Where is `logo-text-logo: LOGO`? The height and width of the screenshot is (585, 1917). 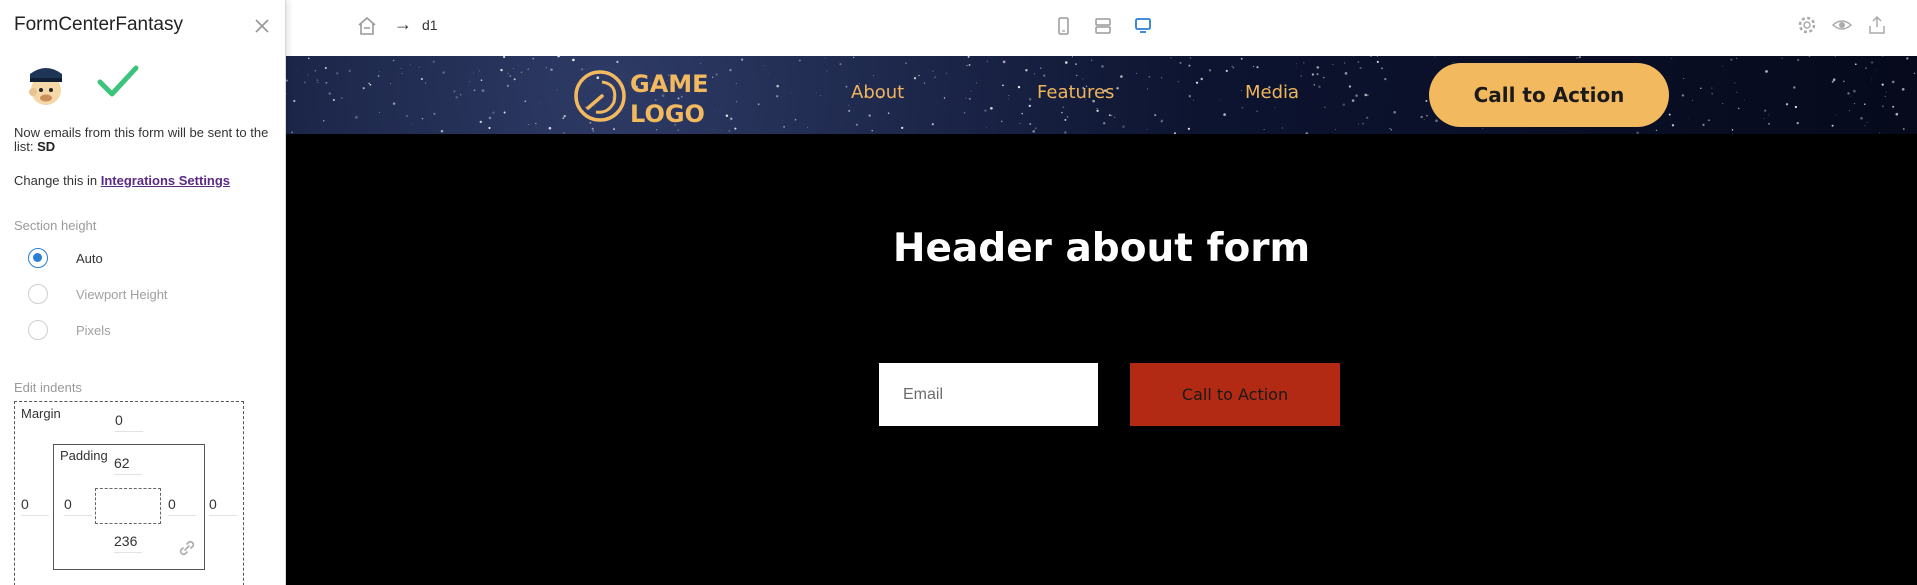
logo-text-logo: LOGO is located at coordinates (667, 114).